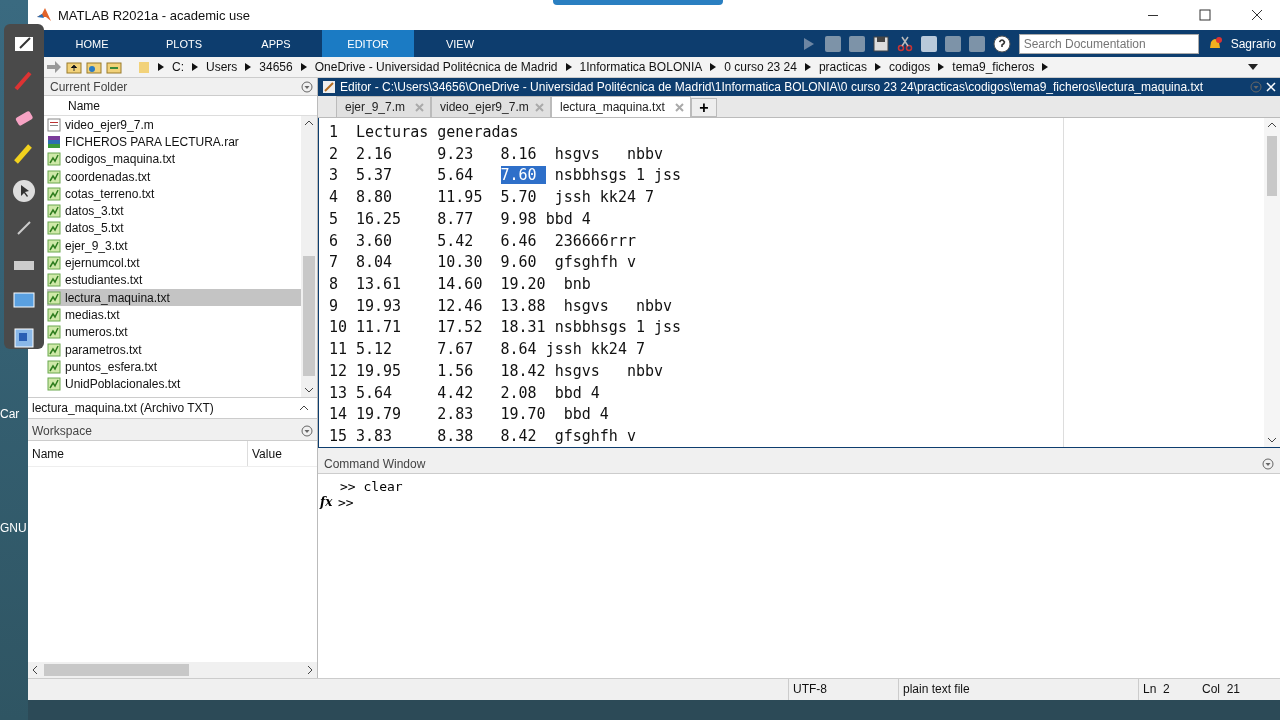  I want to click on line-number: 12, so click(338, 370).